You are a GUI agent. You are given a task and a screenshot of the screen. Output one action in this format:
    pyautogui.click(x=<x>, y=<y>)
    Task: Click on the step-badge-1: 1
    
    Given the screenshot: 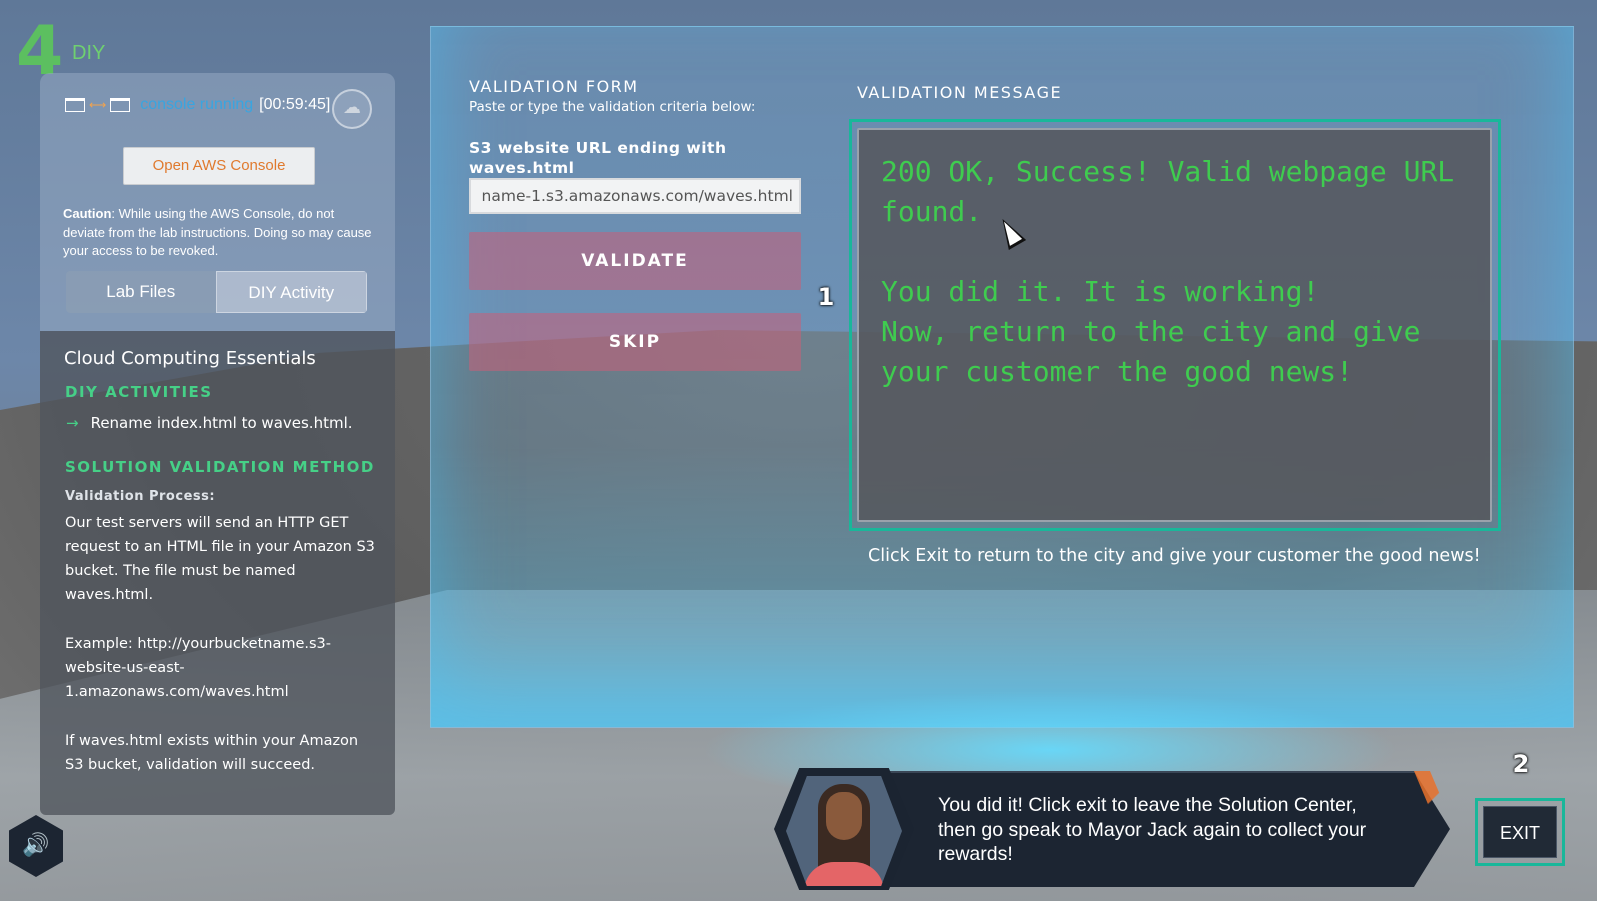 What is the action you would take?
    pyautogui.click(x=826, y=297)
    